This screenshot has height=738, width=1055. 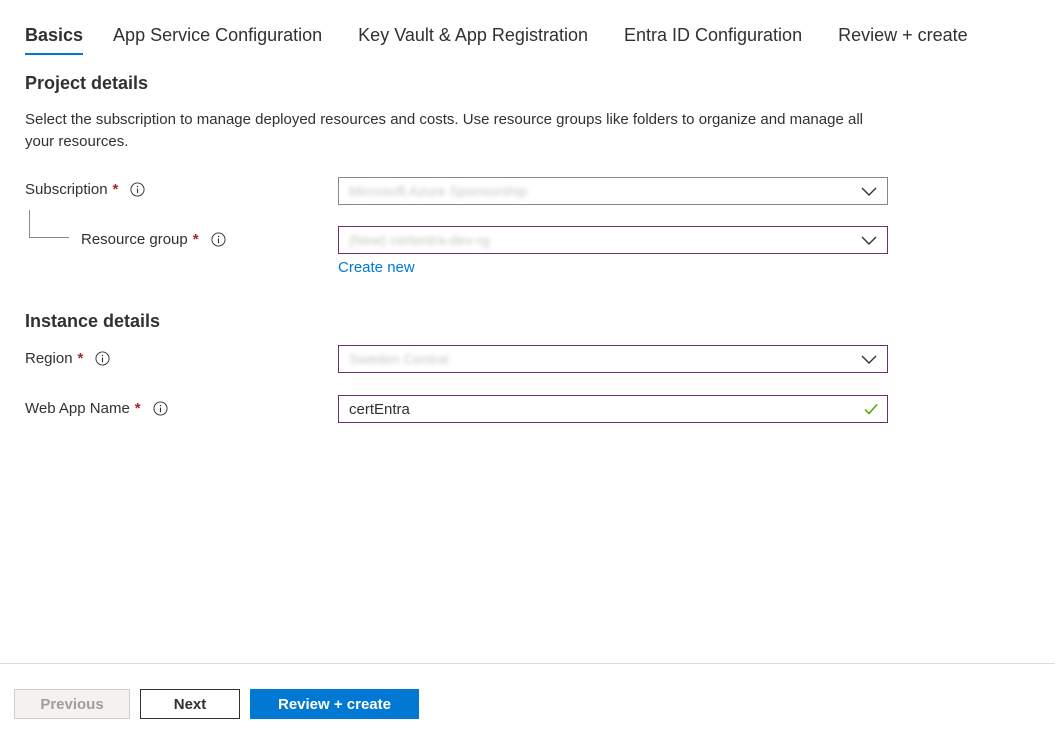 I want to click on region-label-row: Region *, so click(x=67, y=358).